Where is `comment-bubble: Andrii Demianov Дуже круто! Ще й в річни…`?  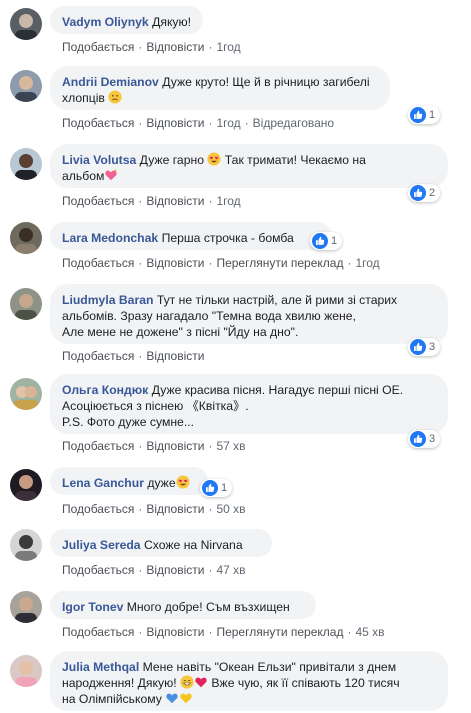
comment-bubble: Andrii Demianov Дуже круто! Ще й в річни… is located at coordinates (220, 88).